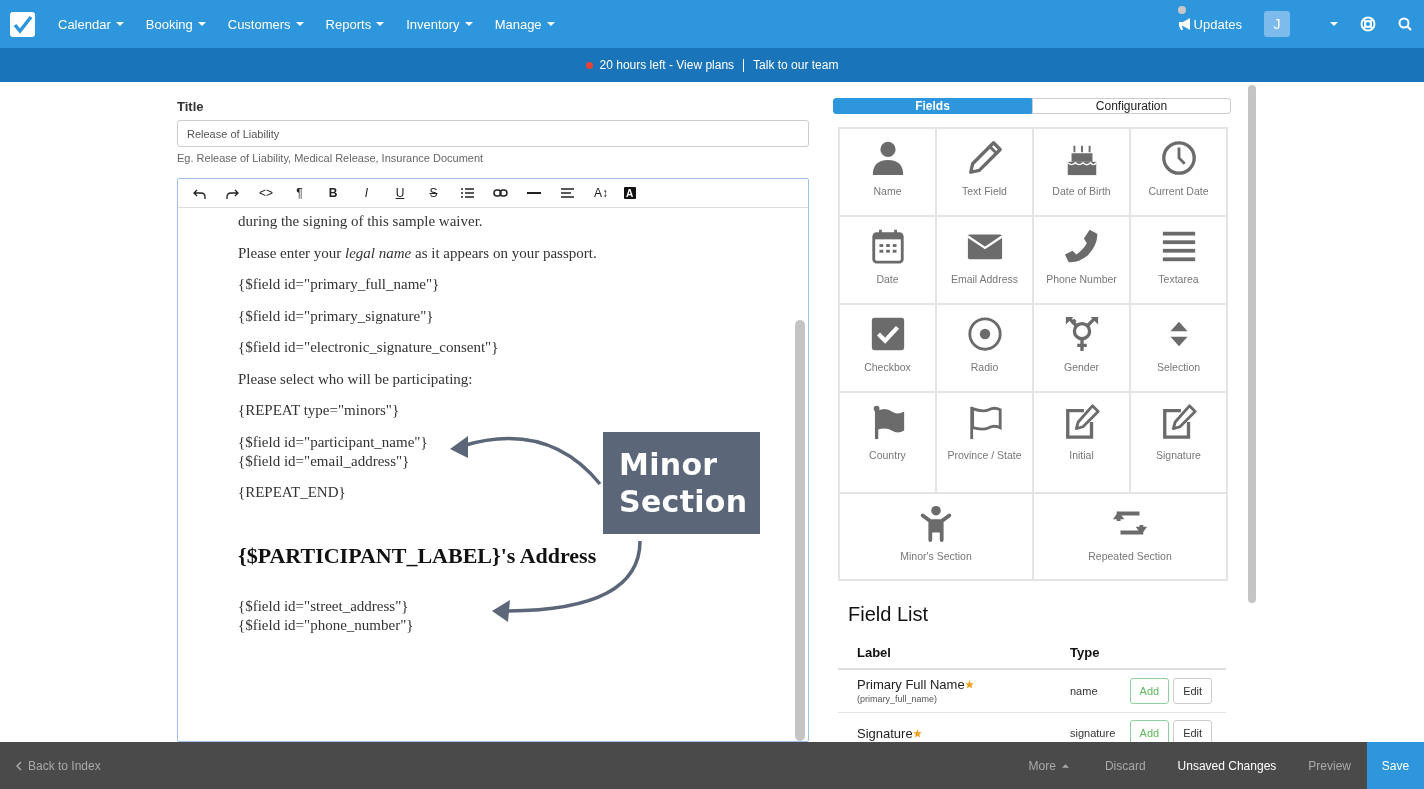  What do you see at coordinates (319, 410) in the screenshot?
I see `paragraph: {REPEAT type="minors"}` at bounding box center [319, 410].